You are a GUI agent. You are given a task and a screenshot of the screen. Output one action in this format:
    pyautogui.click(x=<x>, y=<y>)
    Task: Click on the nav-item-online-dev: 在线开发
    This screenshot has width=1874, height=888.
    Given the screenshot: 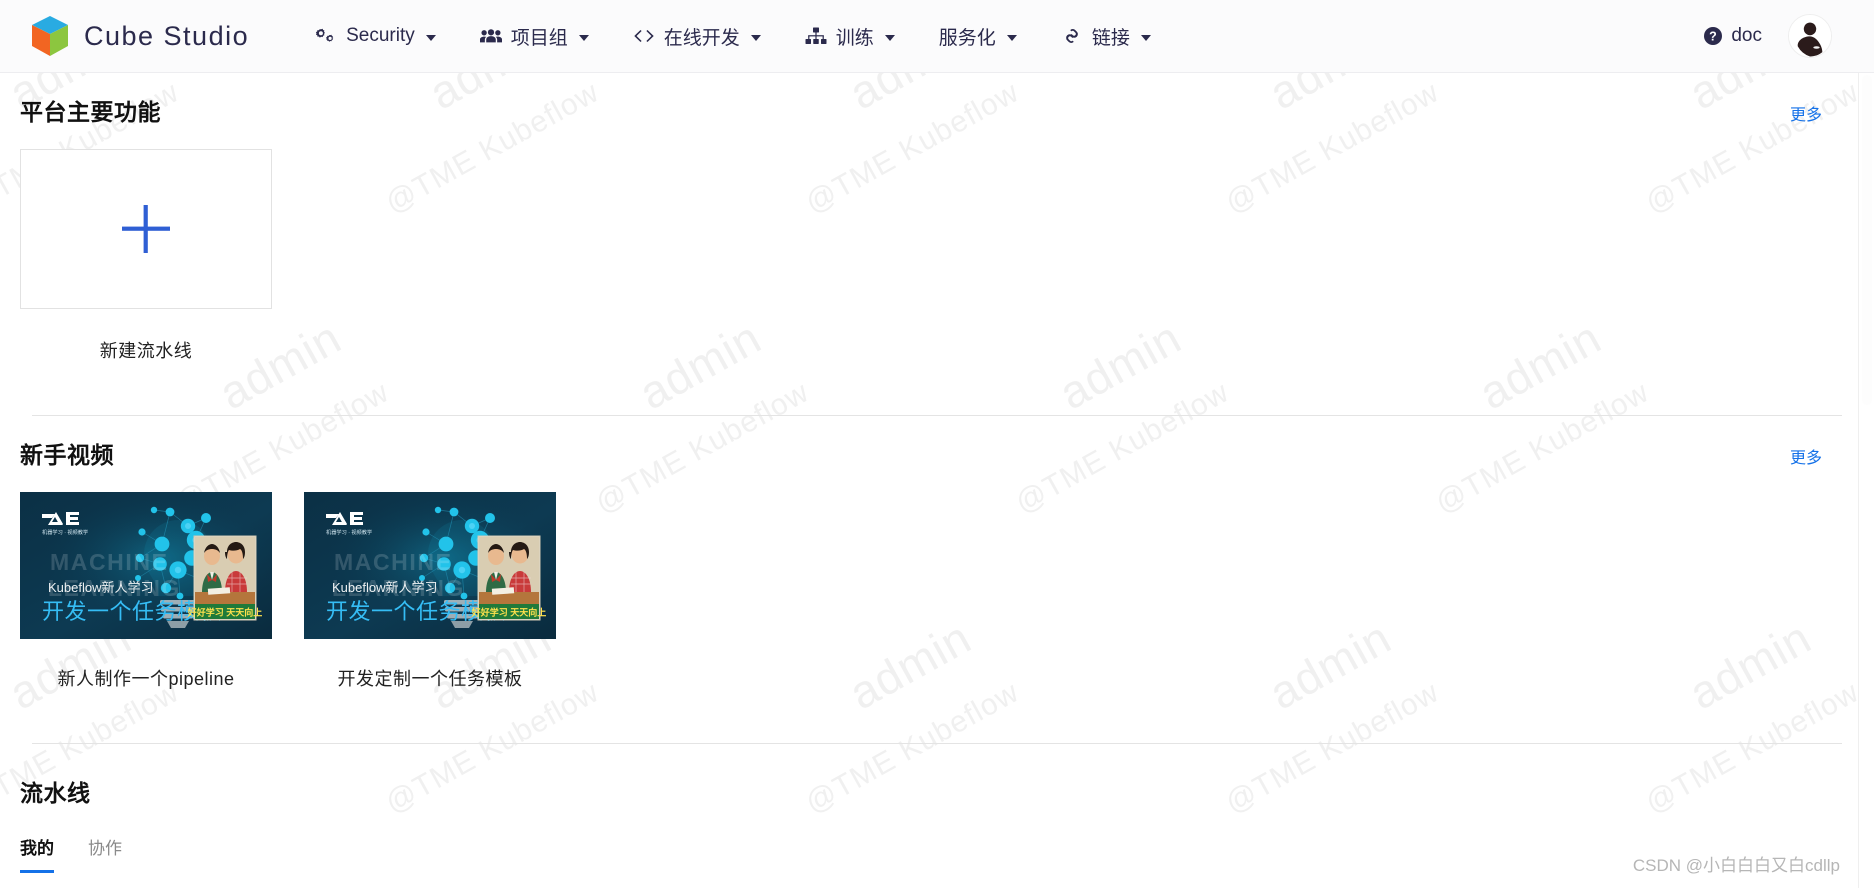 What is the action you would take?
    pyautogui.click(x=697, y=36)
    